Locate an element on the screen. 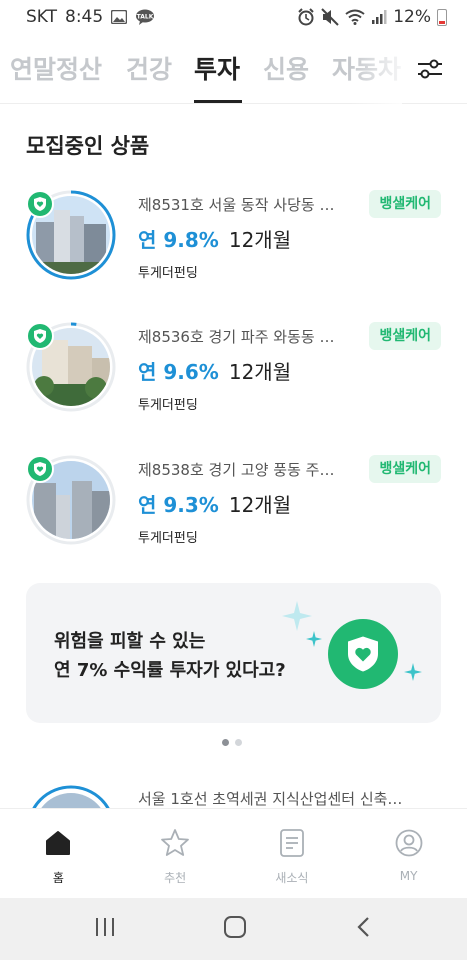 The image size is (467, 960). nav-my: MY is located at coordinates (408, 853).